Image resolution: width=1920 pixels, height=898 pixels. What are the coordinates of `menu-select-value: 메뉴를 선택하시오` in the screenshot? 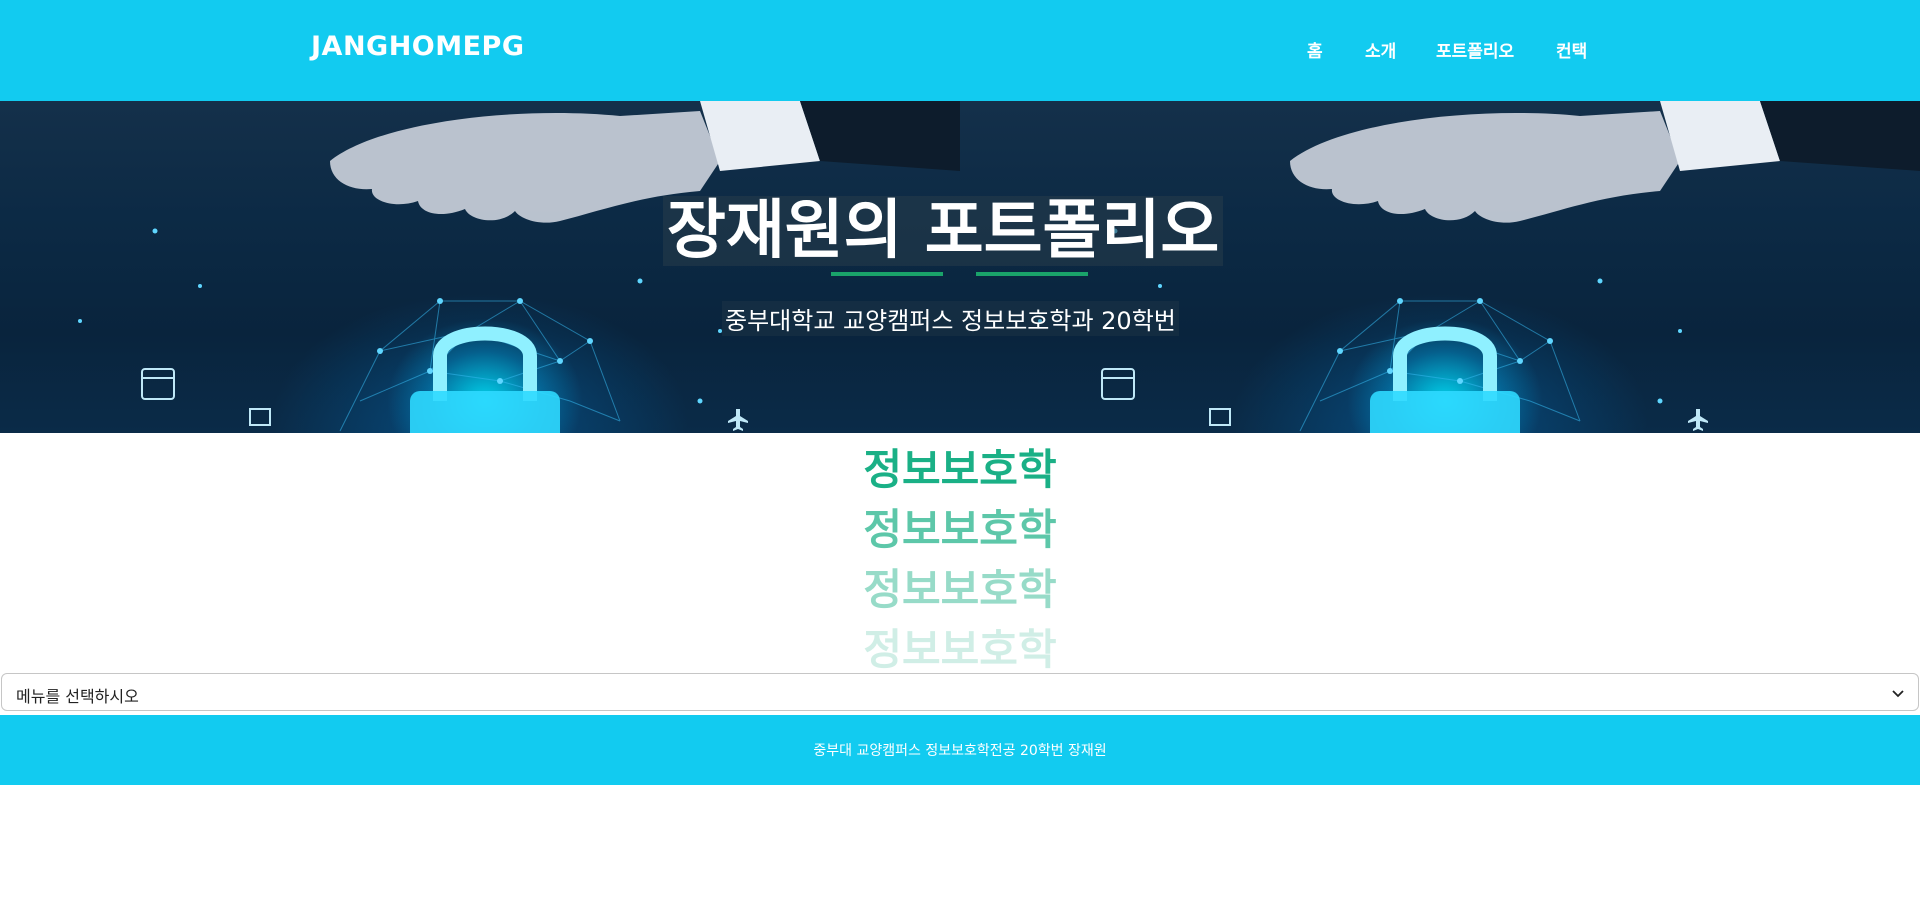 It's located at (77, 696).